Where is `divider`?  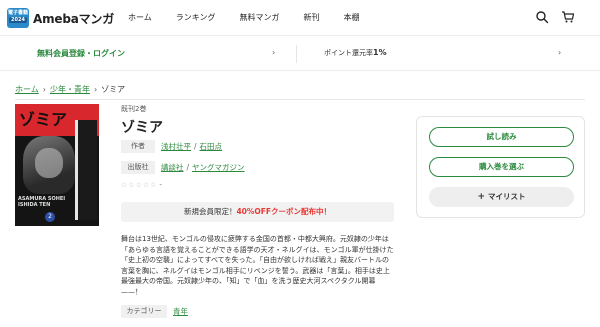
divider is located at coordinates (300, 99).